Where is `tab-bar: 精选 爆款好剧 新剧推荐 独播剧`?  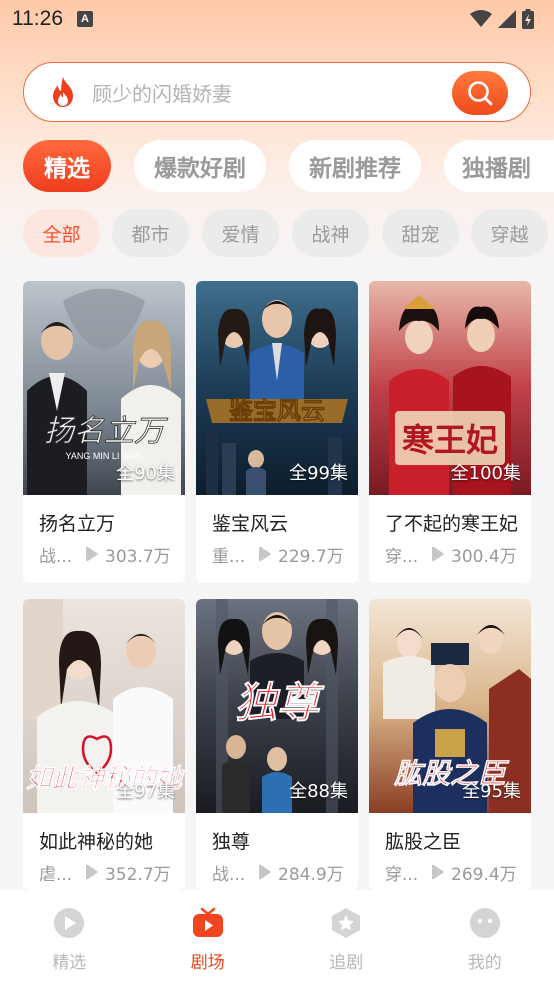
tab-bar: 精选 爆款好剧 新剧推荐 独播剧 is located at coordinates (277, 166).